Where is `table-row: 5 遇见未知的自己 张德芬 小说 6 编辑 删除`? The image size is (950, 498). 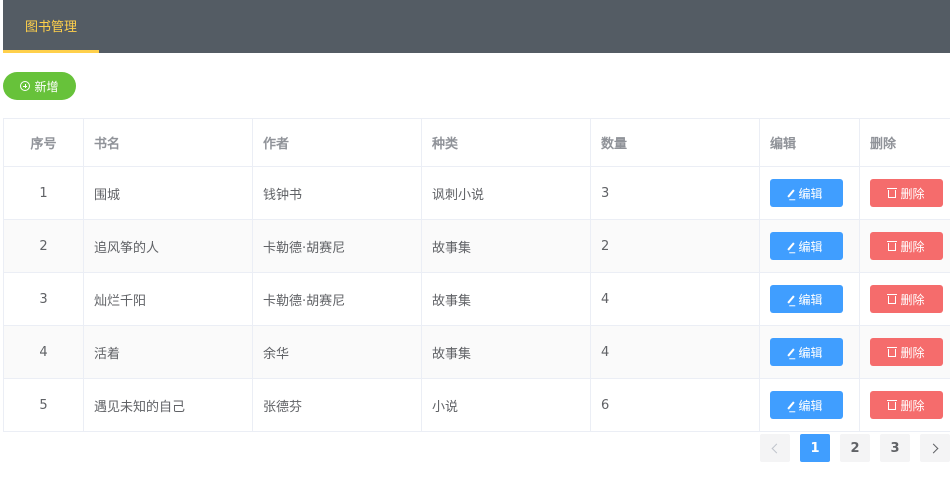 table-row: 5 遇见未知的自己 张德芬 小说 6 编辑 删除 is located at coordinates (477, 405).